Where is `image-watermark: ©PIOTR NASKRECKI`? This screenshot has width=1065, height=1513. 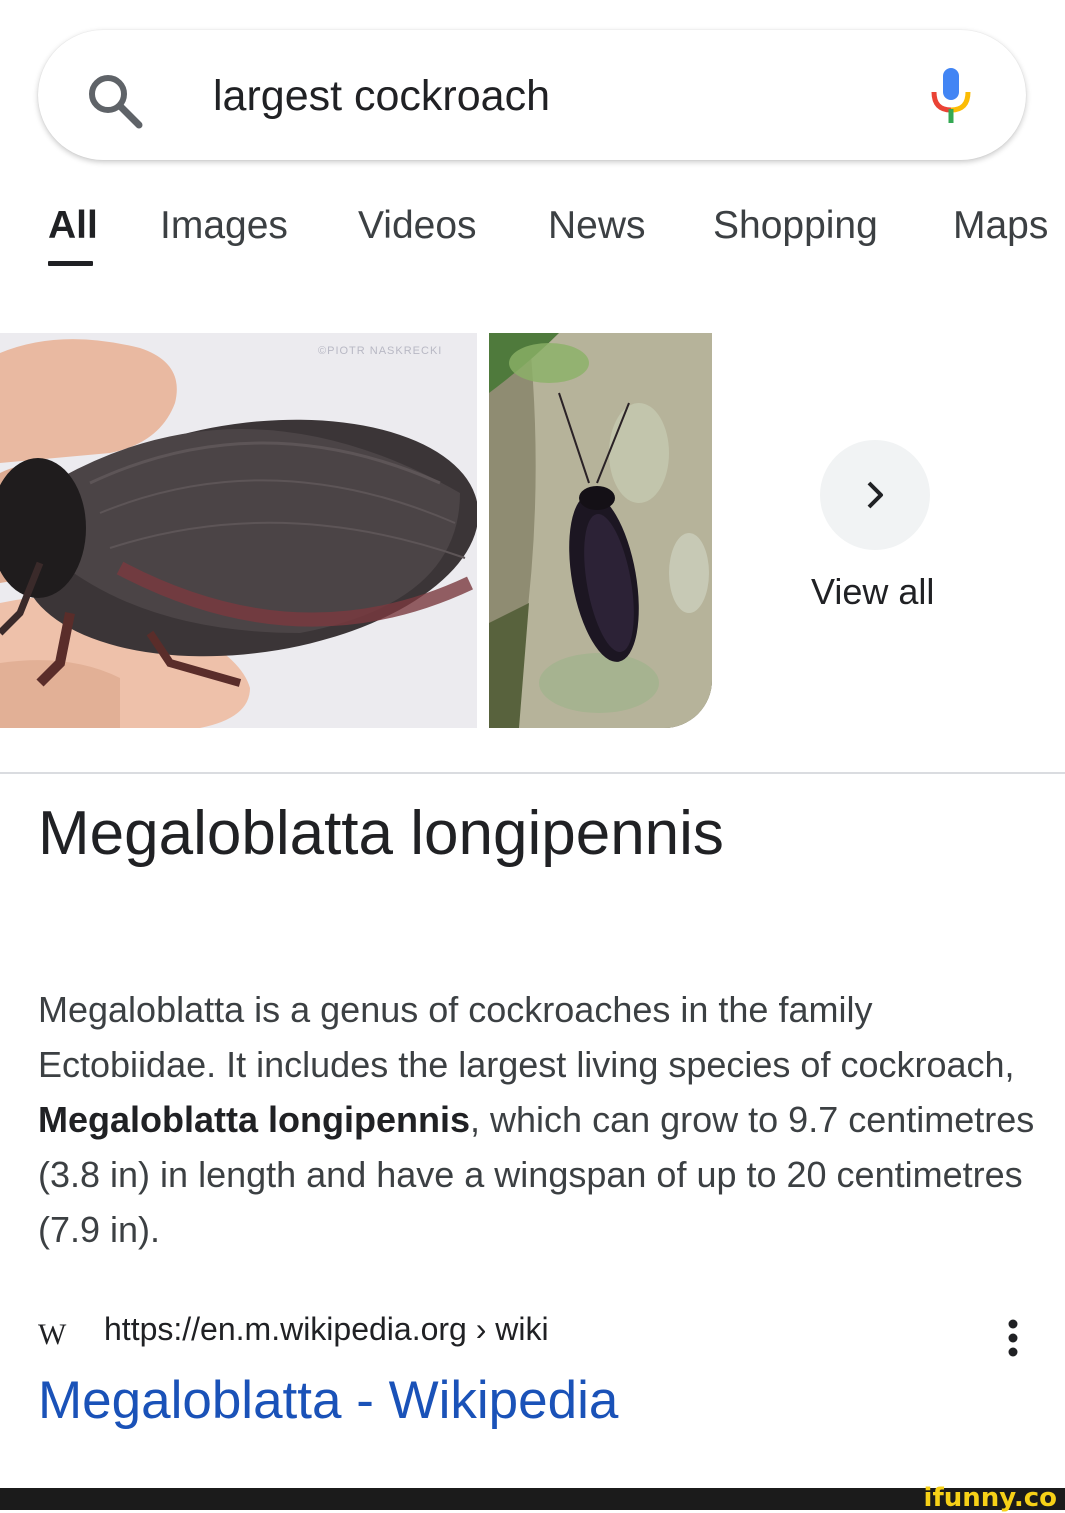 image-watermark: ©PIOTR NASKRECKI is located at coordinates (380, 351).